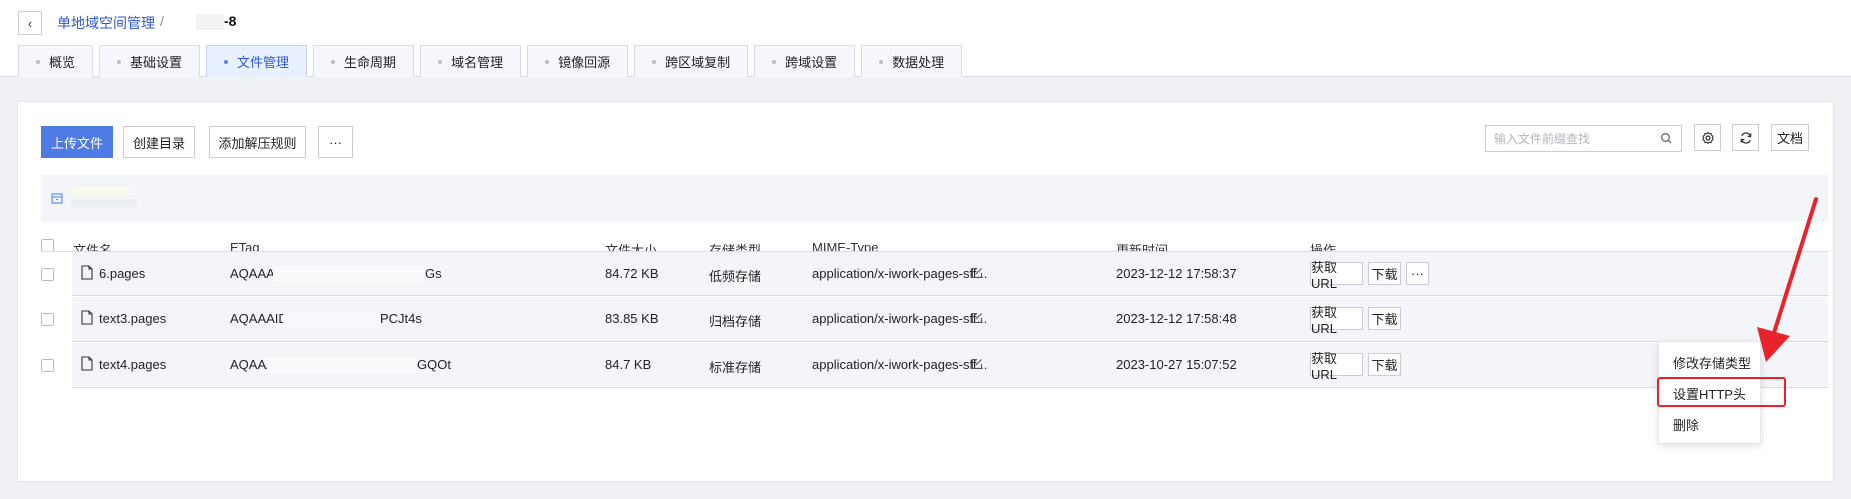  I want to click on row-more-button: ···, so click(1417, 273).